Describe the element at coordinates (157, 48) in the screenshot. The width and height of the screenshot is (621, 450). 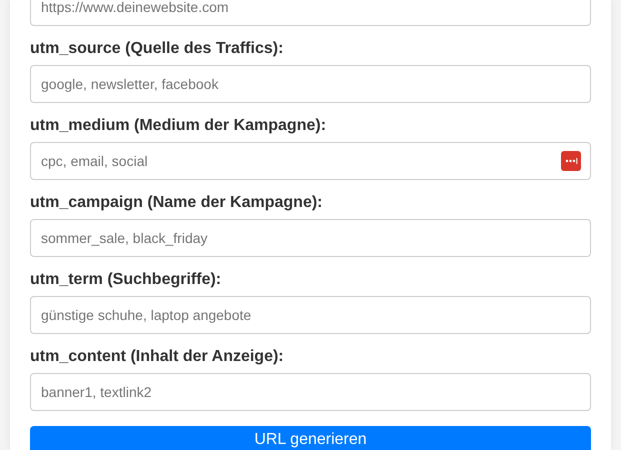
I see `field-label: utm_source (Quelle des Traffics):` at that location.